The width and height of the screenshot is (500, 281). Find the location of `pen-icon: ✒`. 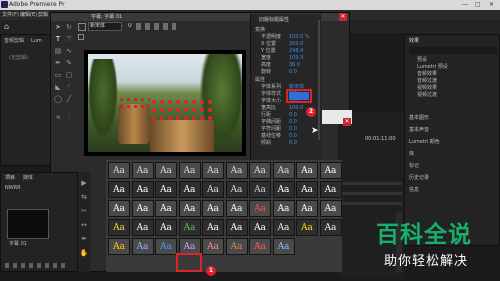

pen-icon: ✒ is located at coordinates (84, 239).